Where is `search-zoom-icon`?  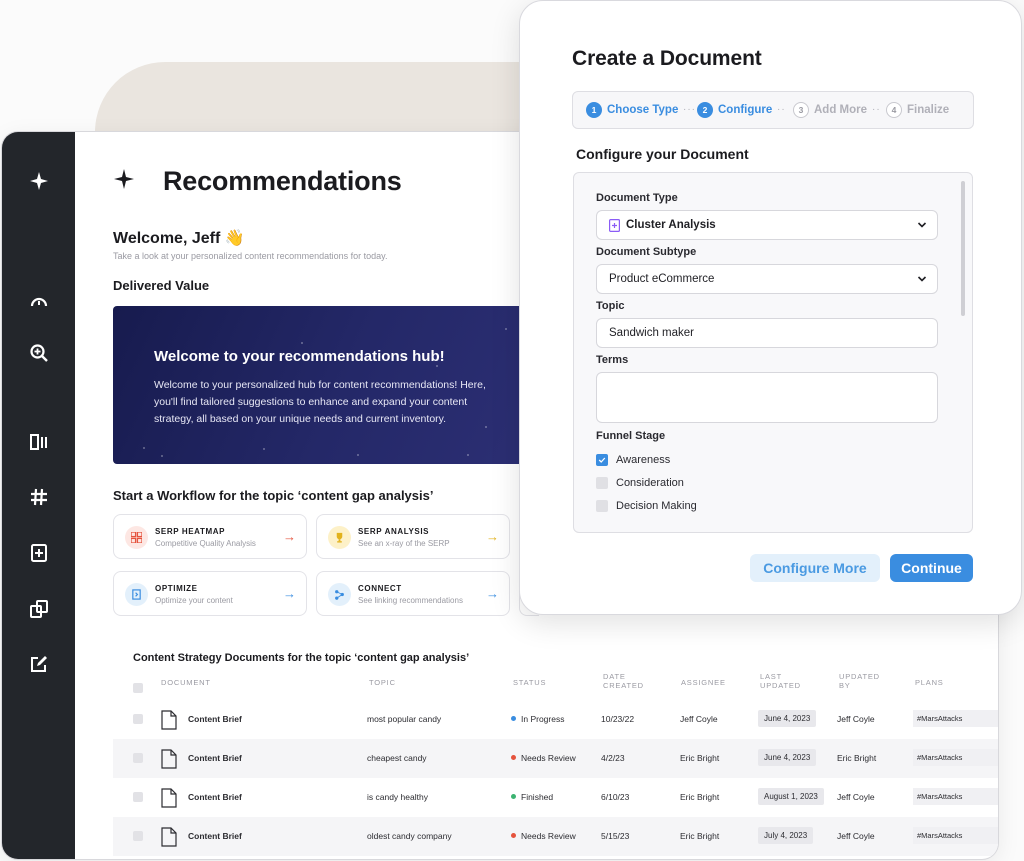
search-zoom-icon is located at coordinates (39, 353).